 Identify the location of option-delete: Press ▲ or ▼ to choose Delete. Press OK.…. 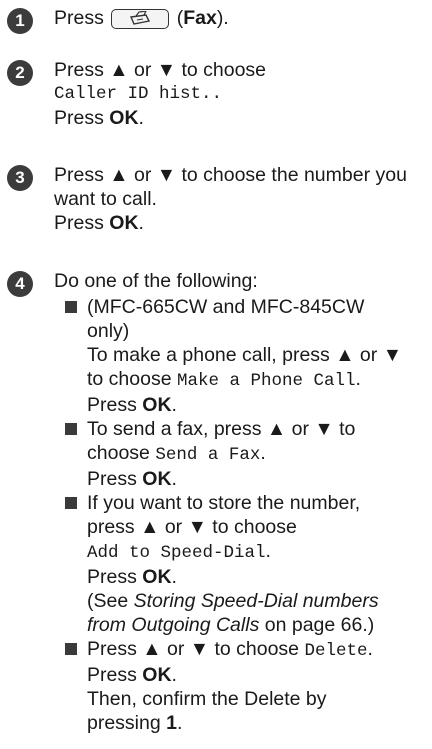
(244, 686).